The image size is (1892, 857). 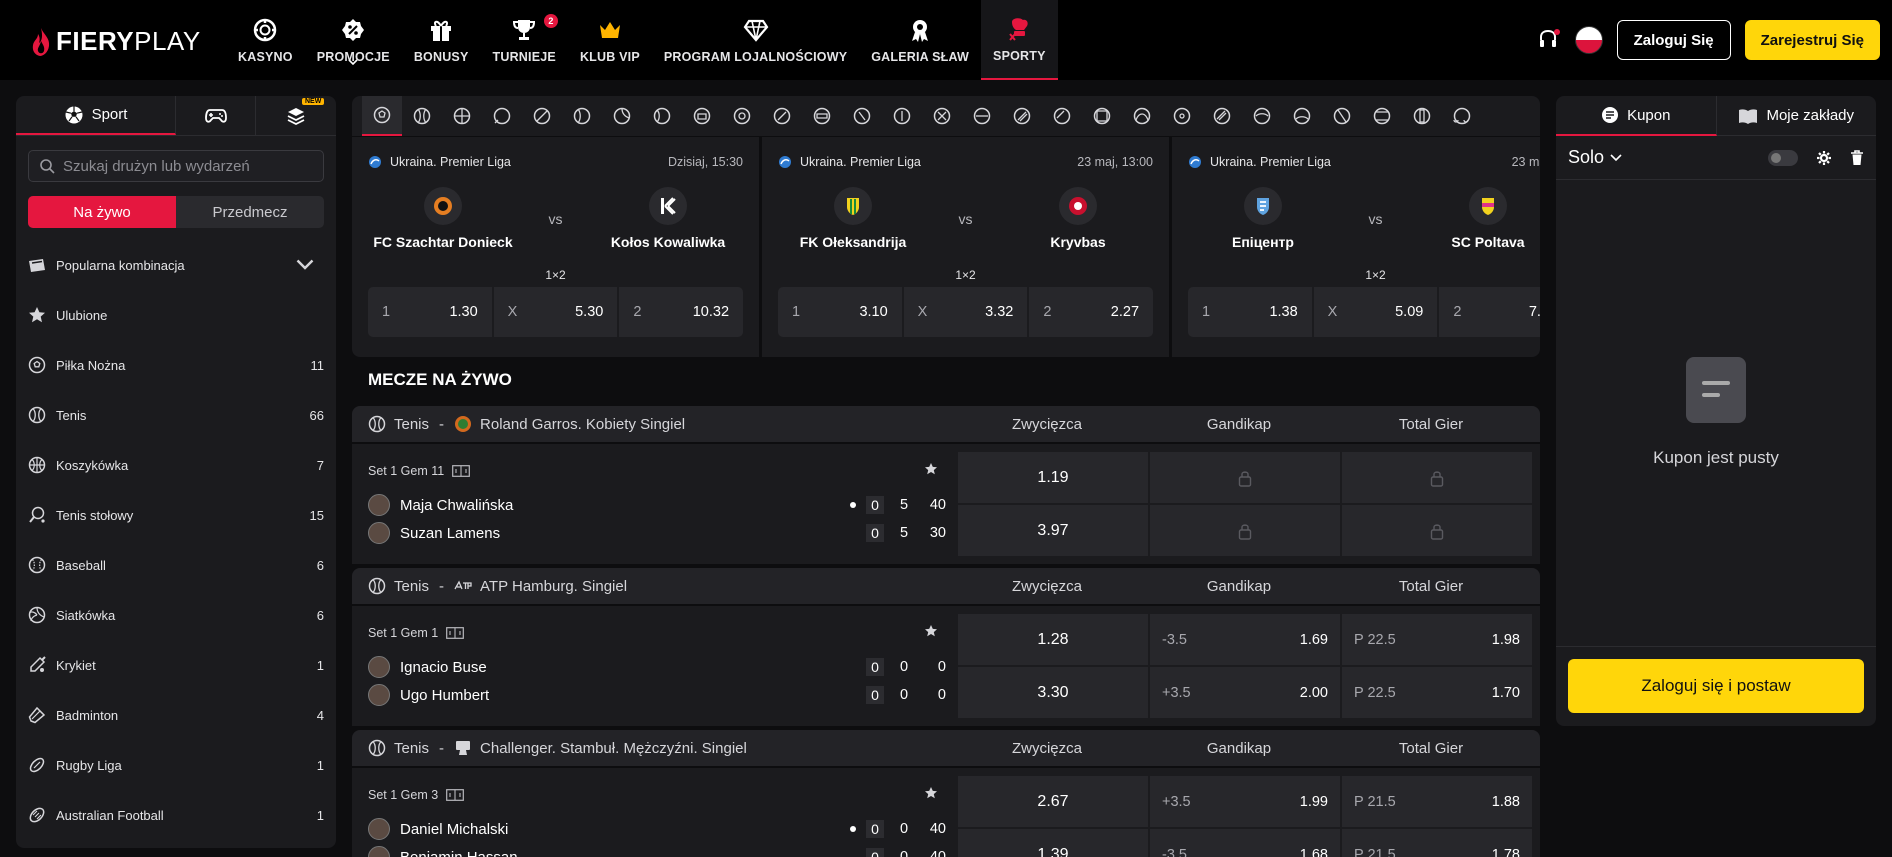 What do you see at coordinates (1245, 801) in the screenshot?
I see `handicap-odd-button: +3.5 1.99` at bounding box center [1245, 801].